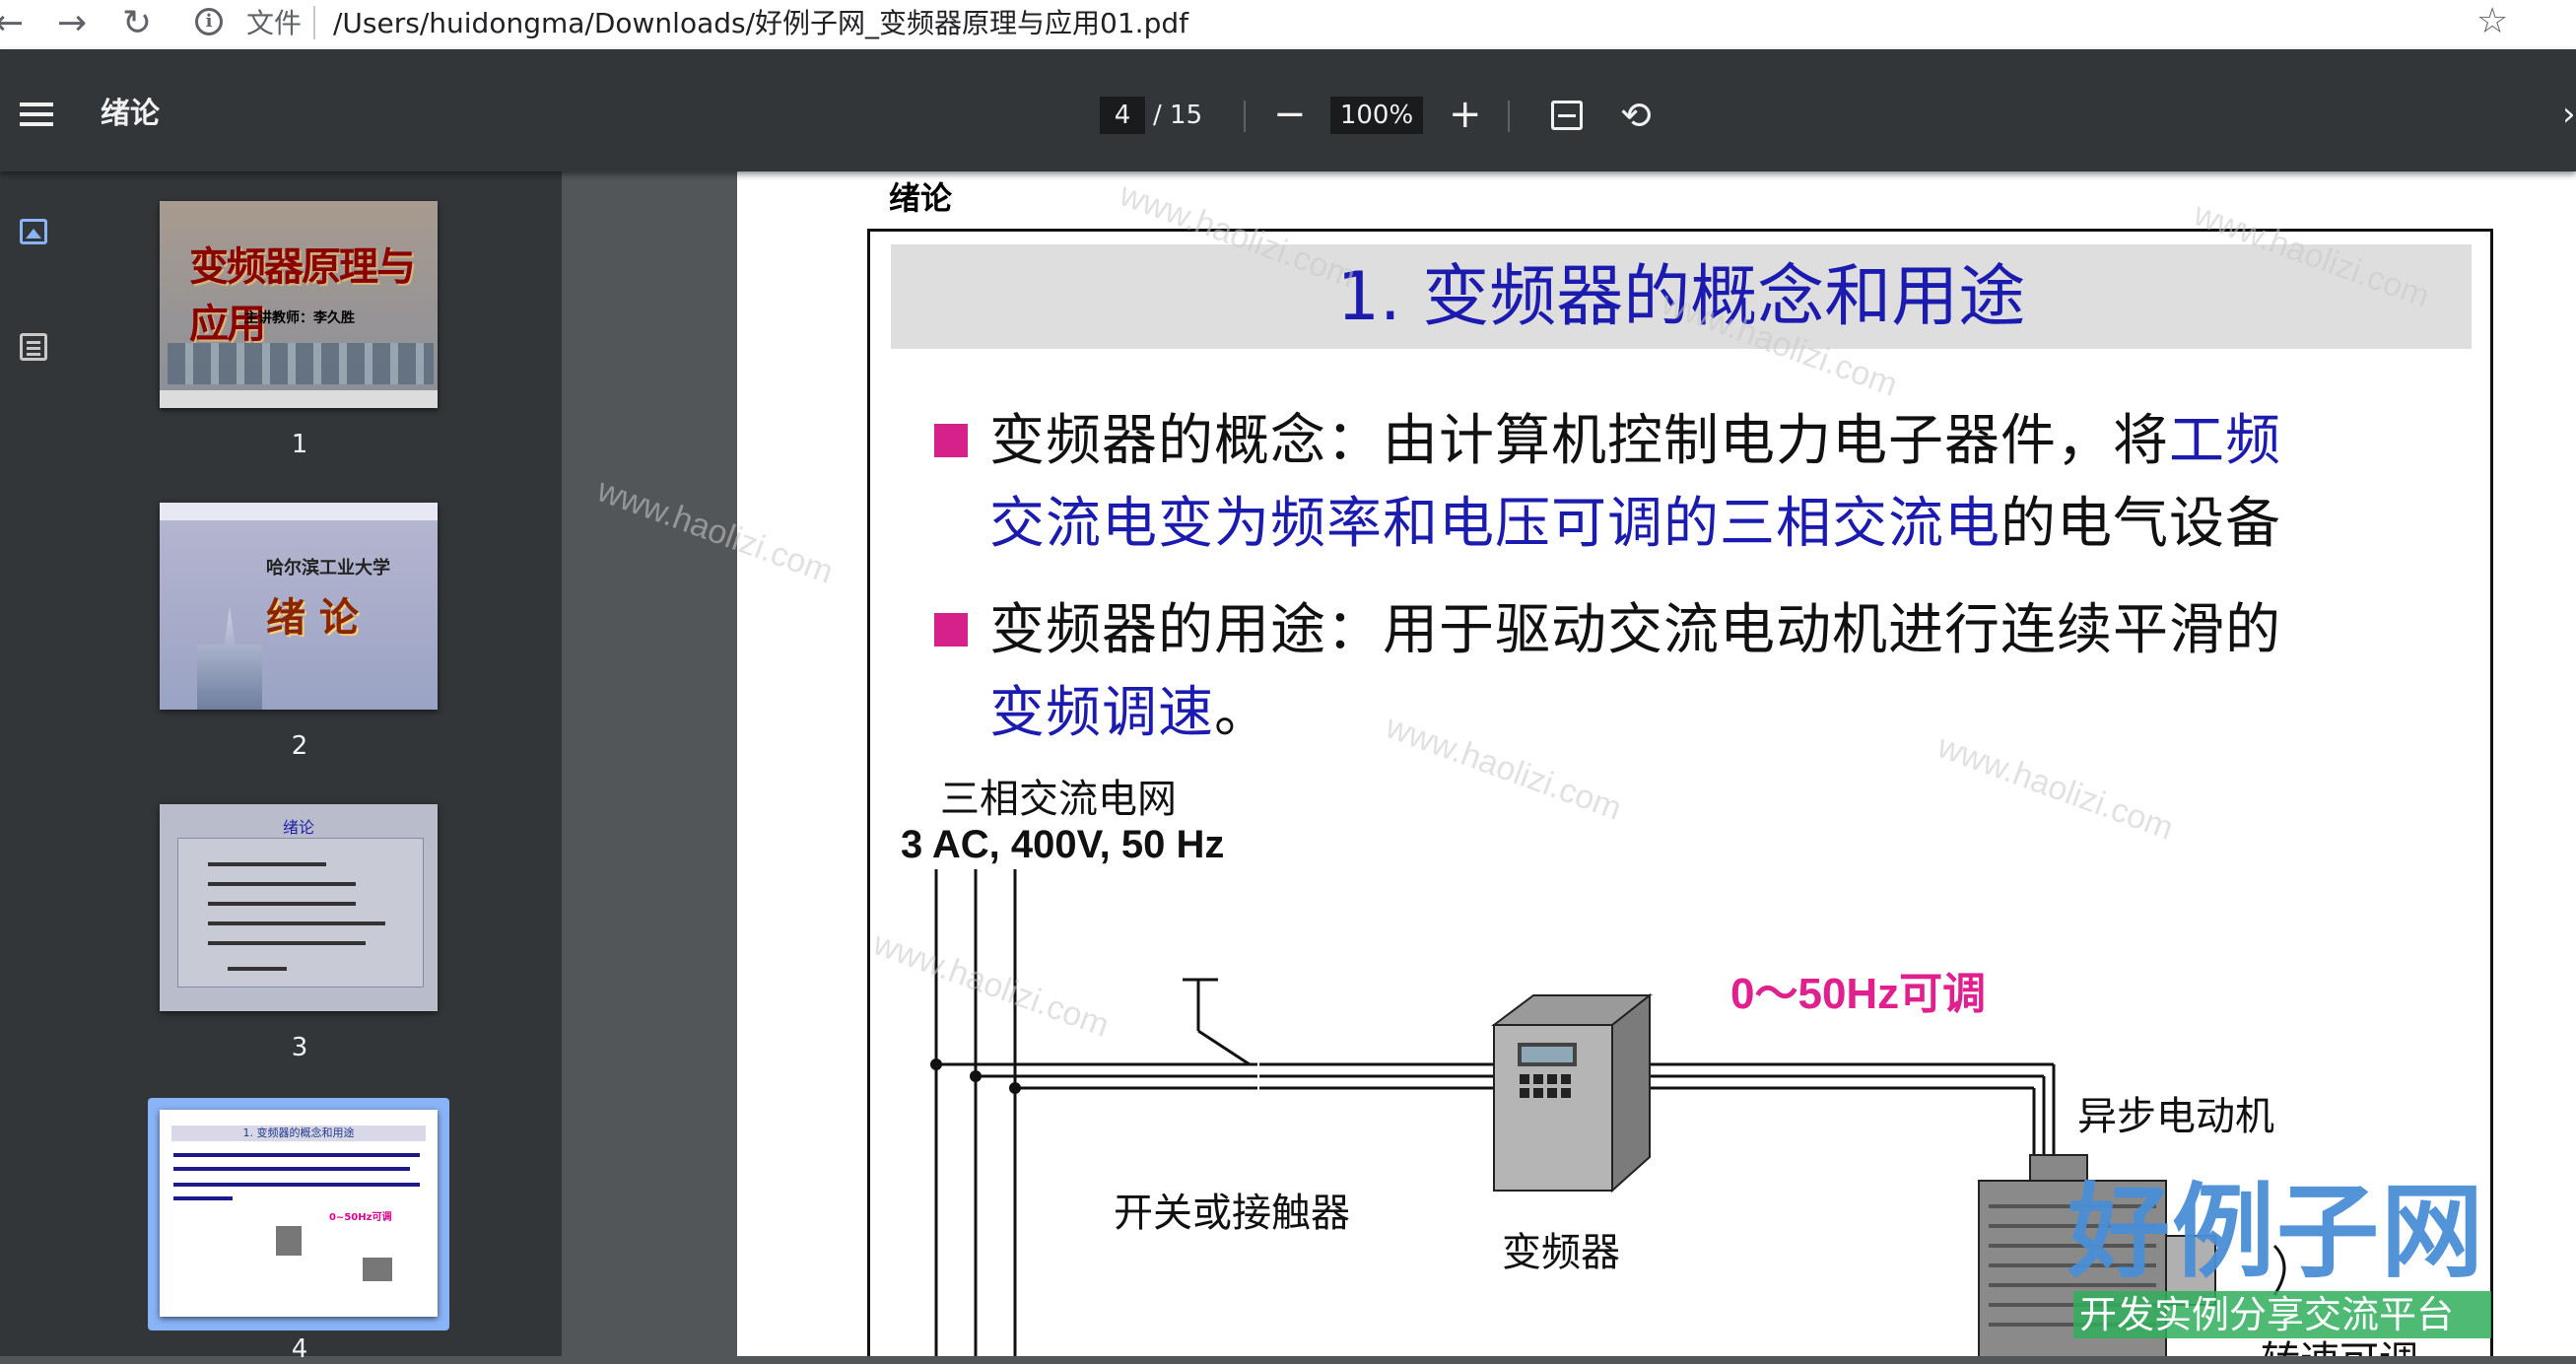 The width and height of the screenshot is (2576, 1364). Describe the element at coordinates (2569, 114) in the screenshot. I see `more-chevron-icon: ›` at that location.